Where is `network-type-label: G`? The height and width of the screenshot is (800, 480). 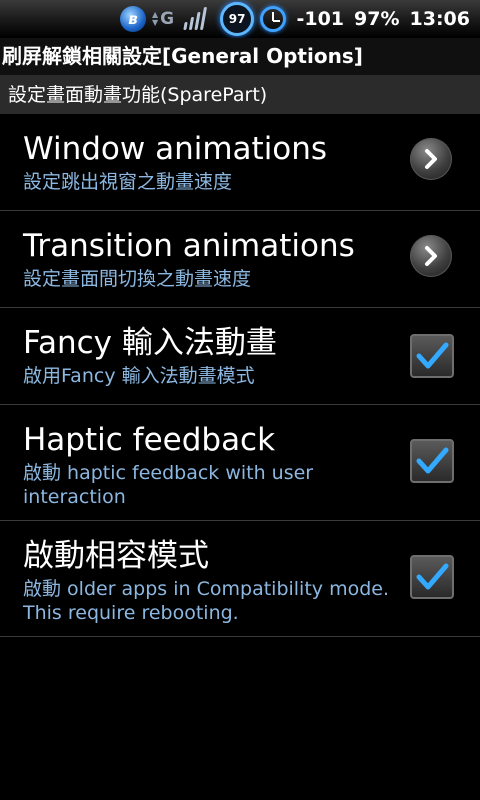 network-type-label: G is located at coordinates (167, 19).